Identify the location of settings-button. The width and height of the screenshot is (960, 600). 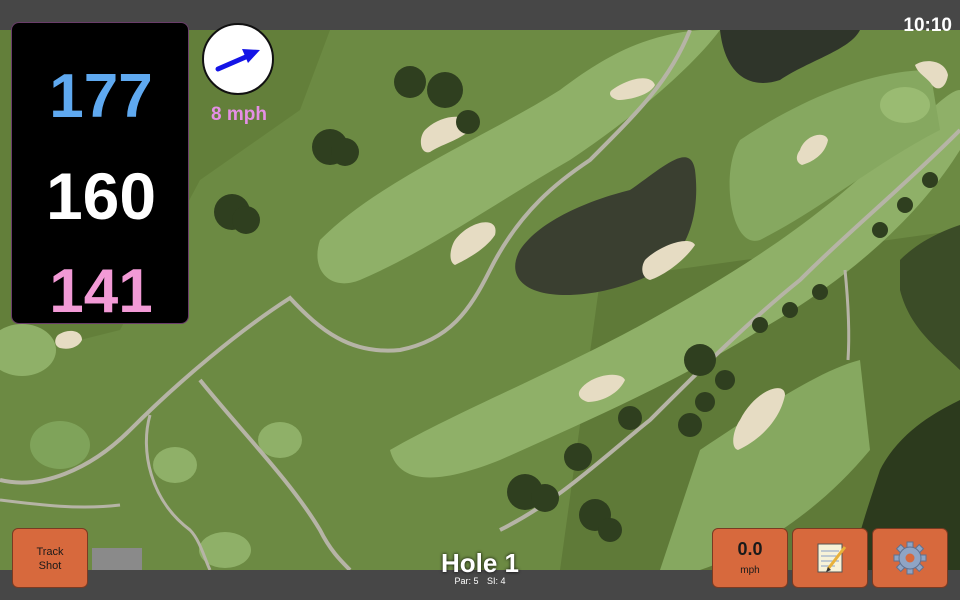
(910, 558).